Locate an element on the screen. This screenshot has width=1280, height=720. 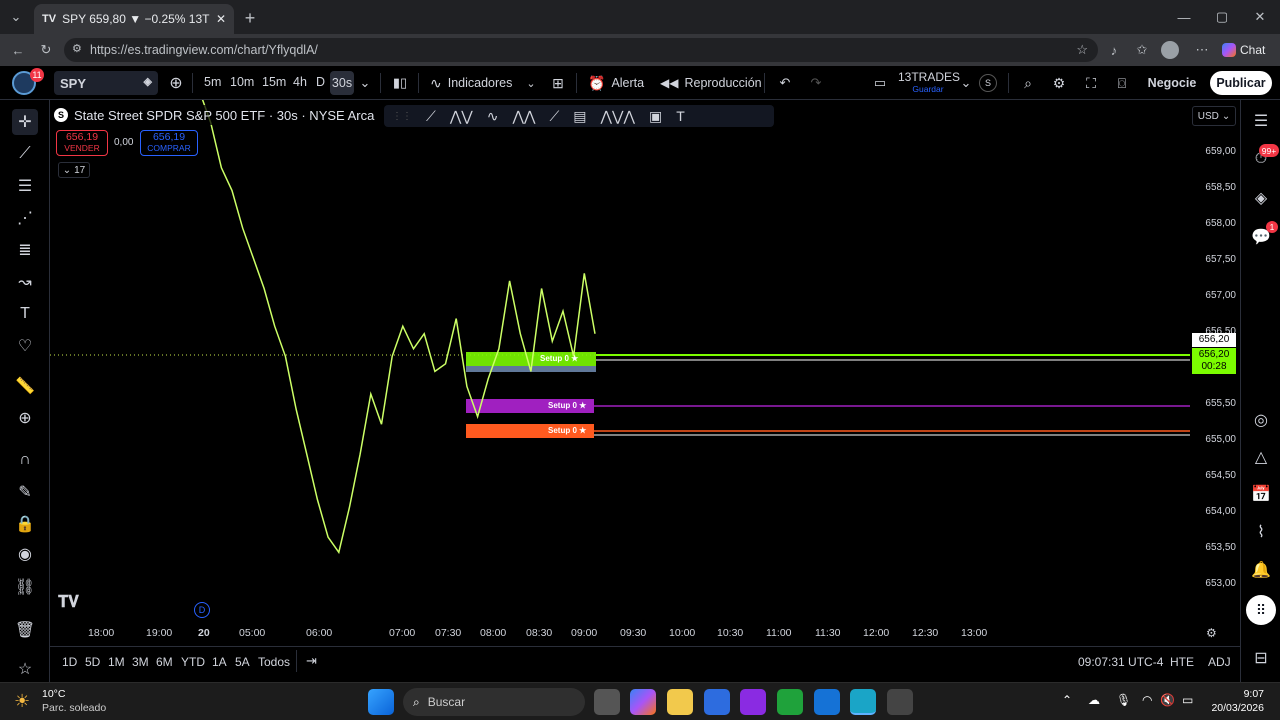
ideas-stream-icon: △ is located at coordinates (1261, 457).